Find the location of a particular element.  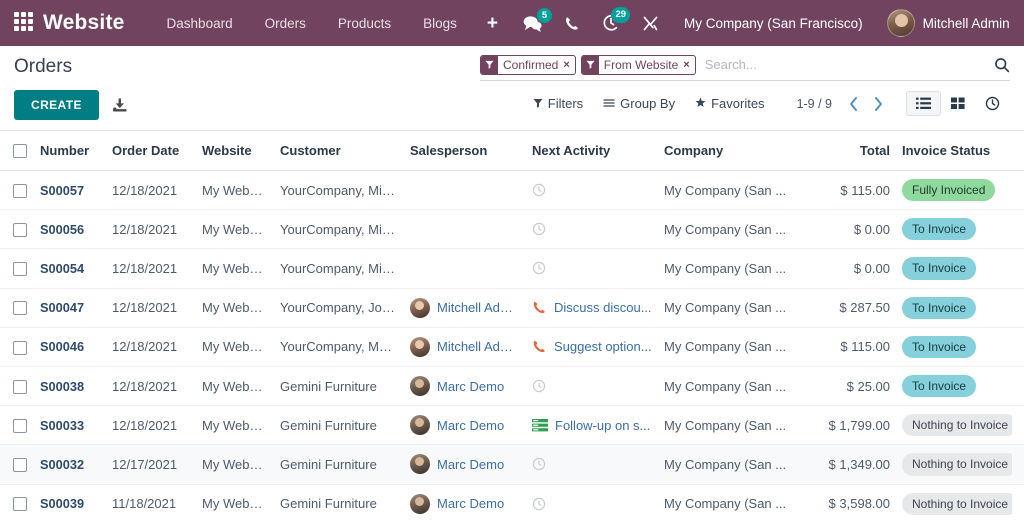

cell-number: S00057 is located at coordinates (70, 190).